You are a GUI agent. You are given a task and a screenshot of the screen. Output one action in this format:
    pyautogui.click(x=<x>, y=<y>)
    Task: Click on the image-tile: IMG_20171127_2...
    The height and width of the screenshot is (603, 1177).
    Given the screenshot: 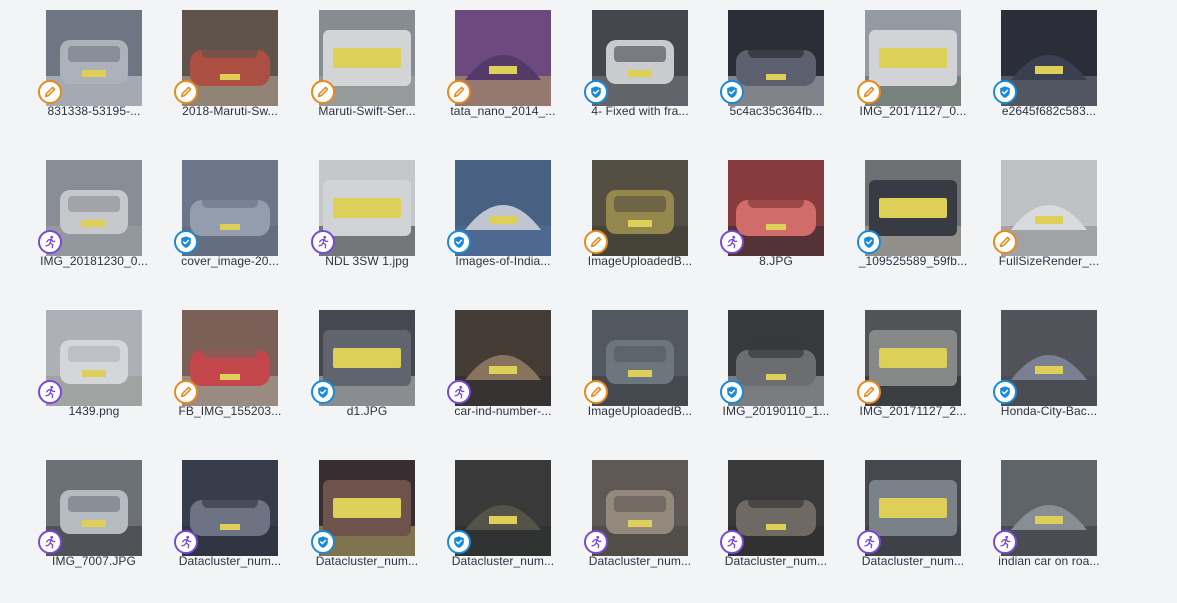 What is the action you would take?
    pyautogui.click(x=922, y=365)
    